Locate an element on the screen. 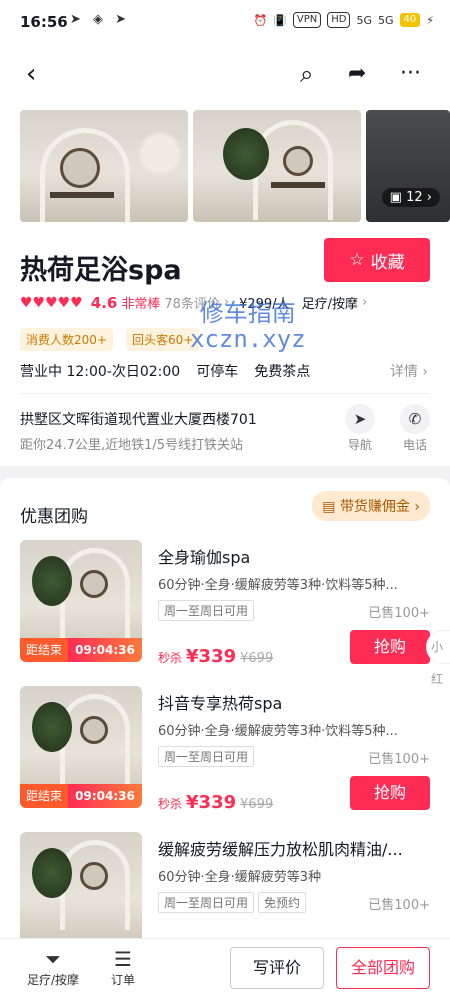  details-link: 详情 › is located at coordinates (409, 371).